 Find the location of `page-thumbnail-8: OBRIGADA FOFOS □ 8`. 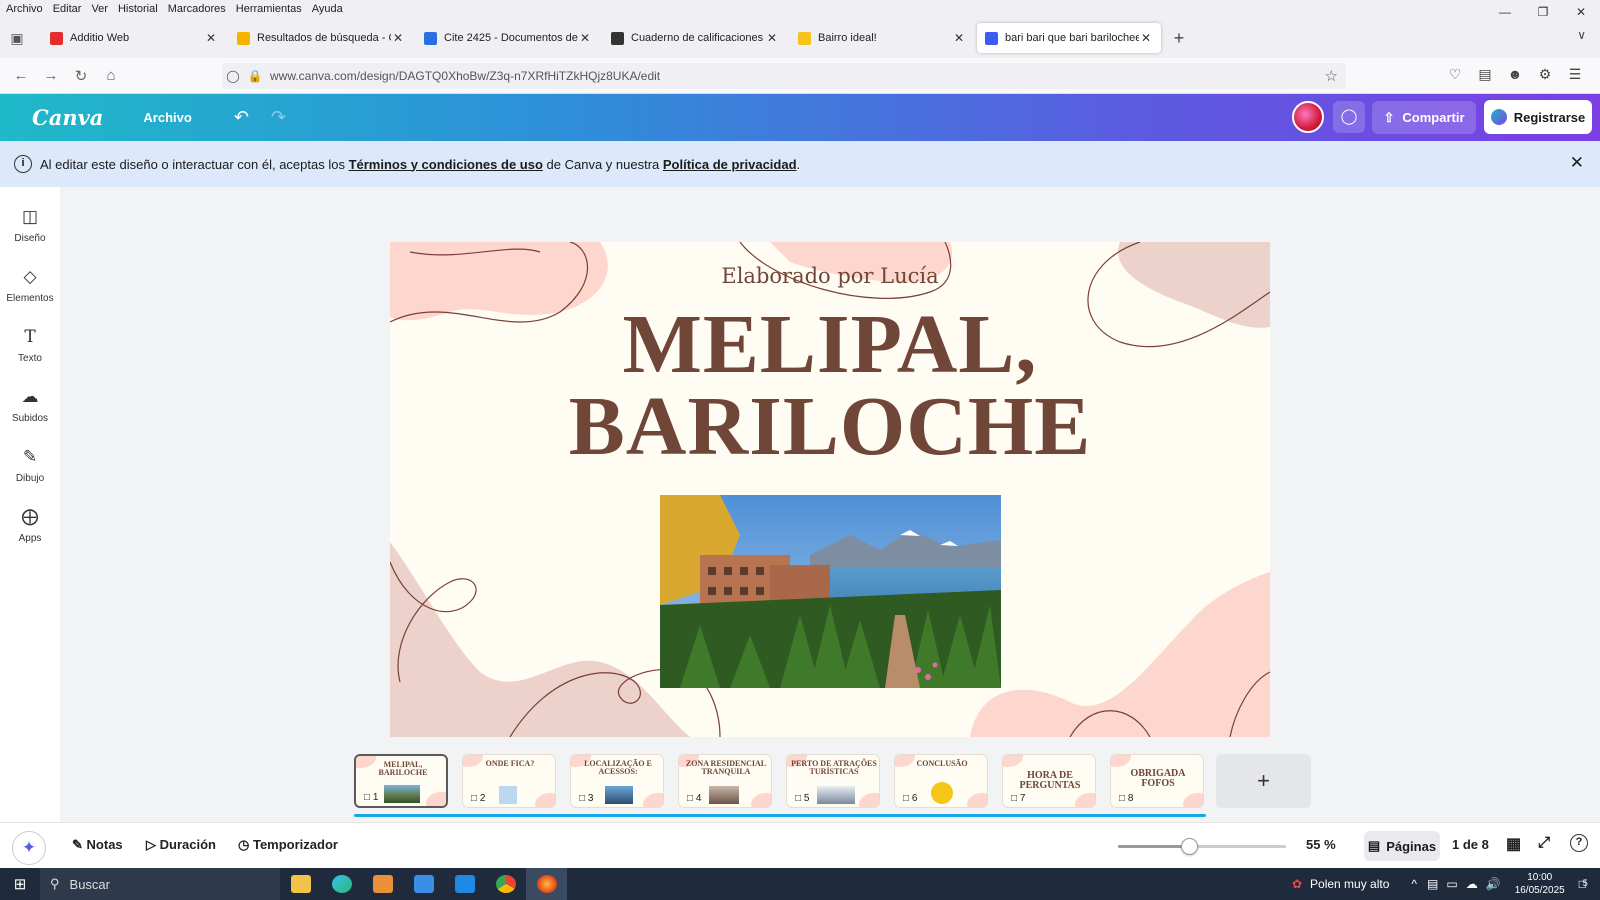

page-thumbnail-8: OBRIGADA FOFOS □ 8 is located at coordinates (1157, 781).